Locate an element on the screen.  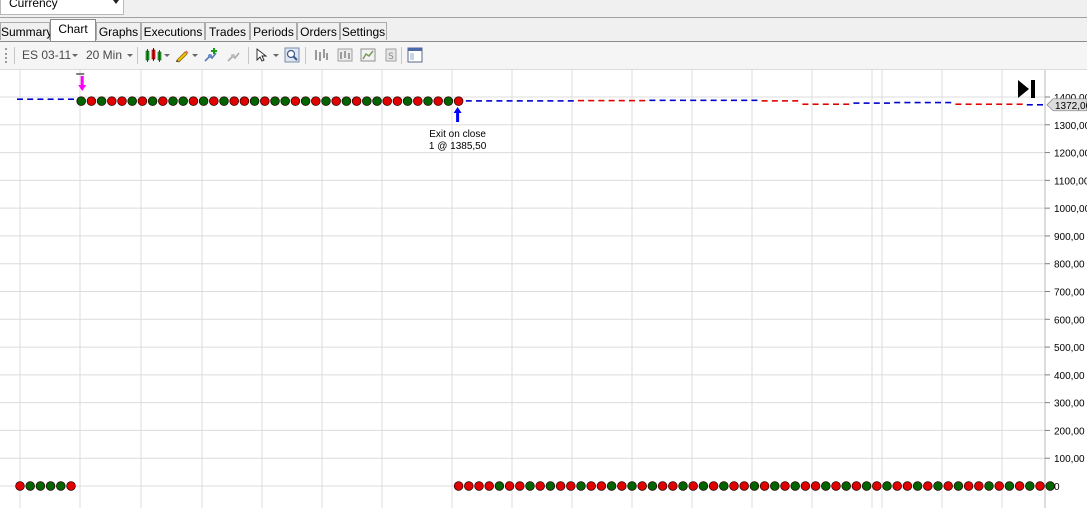
y-axis-tick-label: 0 is located at coordinates (1057, 487).